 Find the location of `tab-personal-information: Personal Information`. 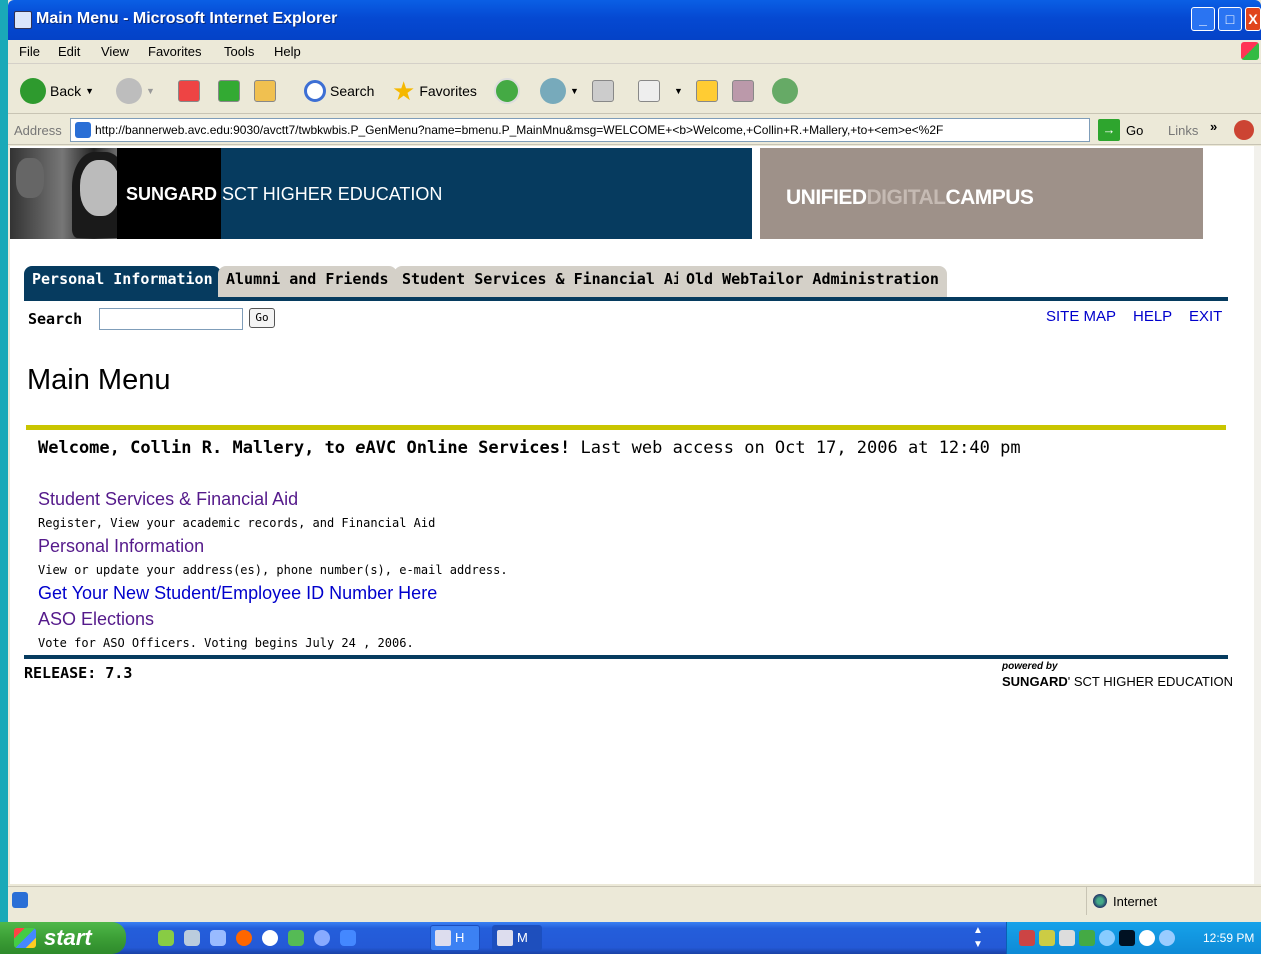

tab-personal-information: Personal Information is located at coordinates (122, 282).